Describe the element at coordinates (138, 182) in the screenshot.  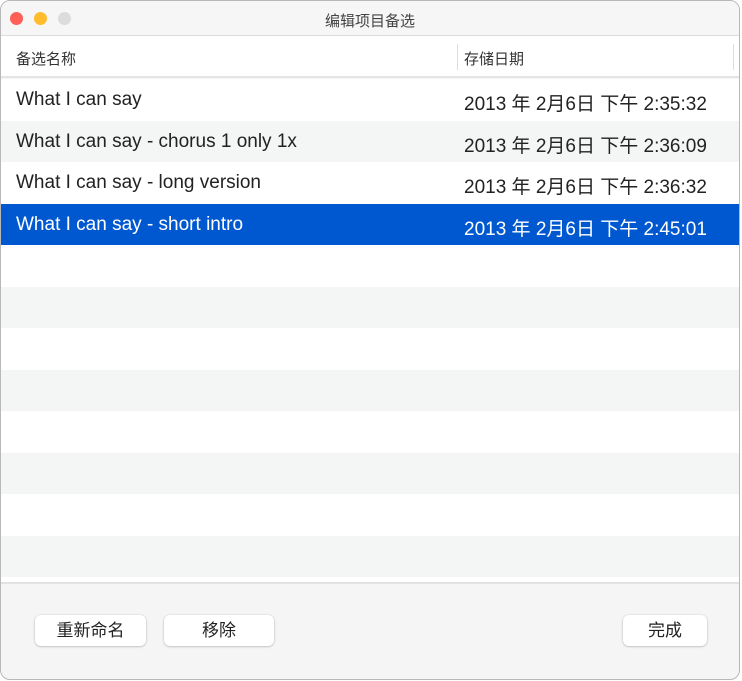
I see `alternative-name: What I can say - long version` at that location.